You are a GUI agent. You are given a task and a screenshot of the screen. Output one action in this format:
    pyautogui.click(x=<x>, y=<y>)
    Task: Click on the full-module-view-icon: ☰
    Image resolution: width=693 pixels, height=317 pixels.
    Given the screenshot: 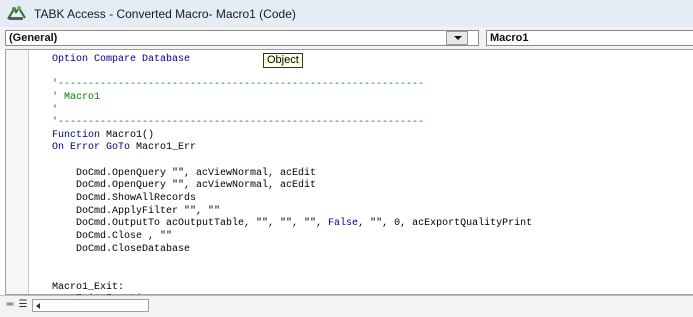 What is the action you would take?
    pyautogui.click(x=23, y=305)
    